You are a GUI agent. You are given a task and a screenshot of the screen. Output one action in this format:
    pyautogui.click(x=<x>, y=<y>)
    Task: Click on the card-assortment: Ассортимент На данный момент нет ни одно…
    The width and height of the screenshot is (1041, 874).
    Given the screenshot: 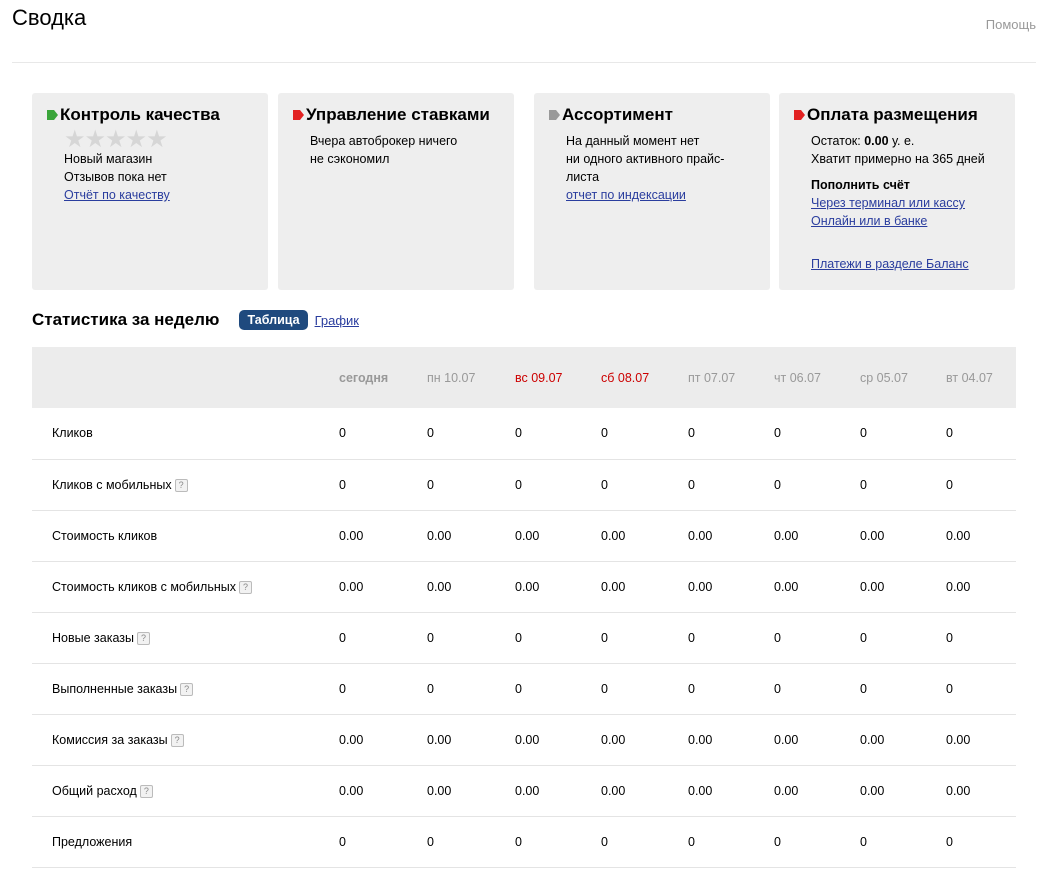 What is the action you would take?
    pyautogui.click(x=652, y=191)
    